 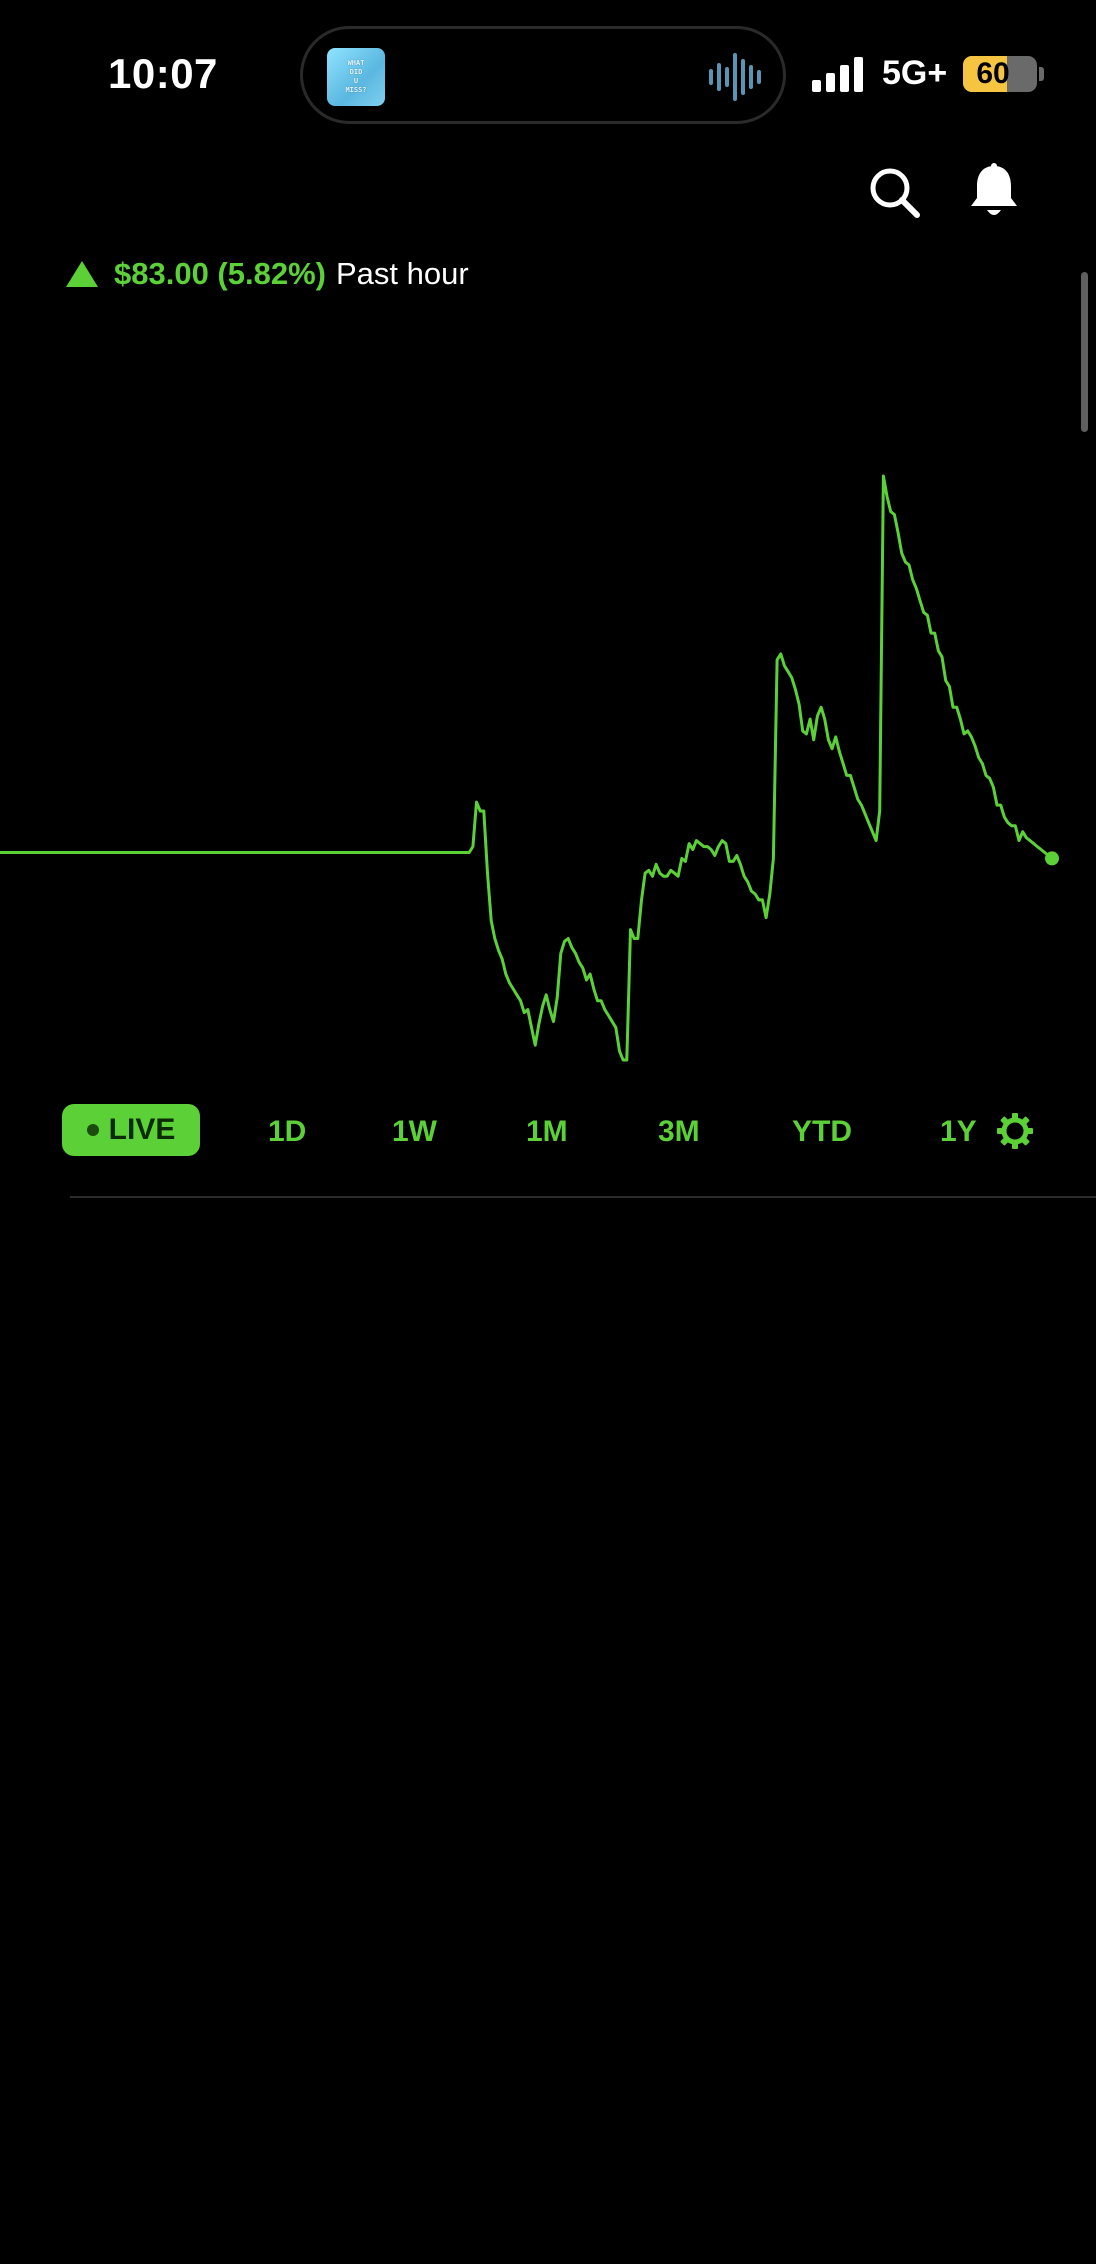 What do you see at coordinates (993, 73) in the screenshot?
I see `battery-level: 60` at bounding box center [993, 73].